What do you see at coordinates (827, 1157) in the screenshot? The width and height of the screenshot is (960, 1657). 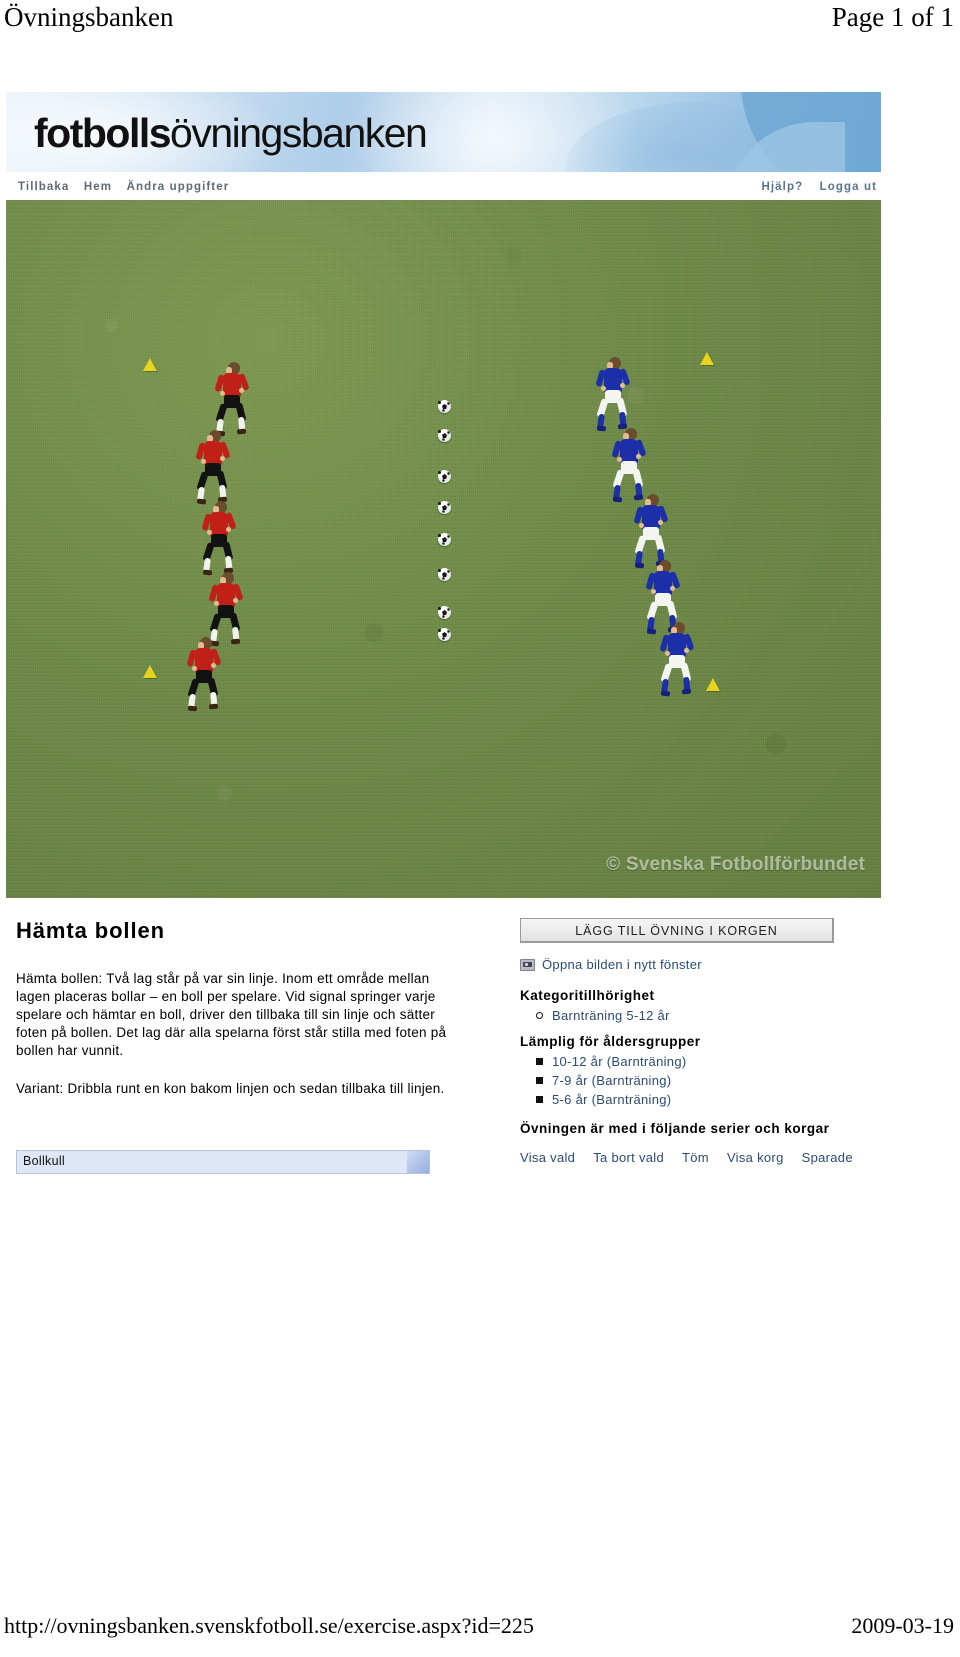 I see `basket-link-sparade: Sparade` at bounding box center [827, 1157].